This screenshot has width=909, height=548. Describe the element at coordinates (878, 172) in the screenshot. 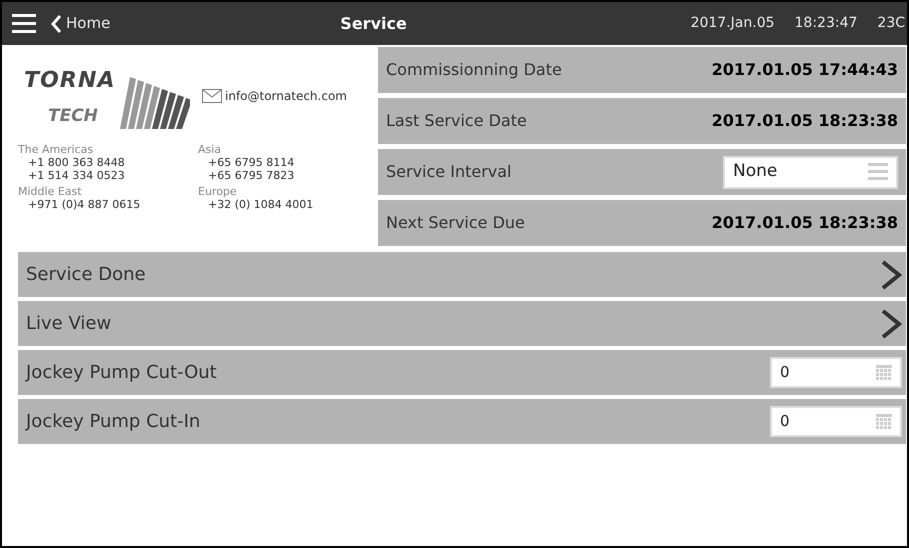

I see `list-icon` at that location.